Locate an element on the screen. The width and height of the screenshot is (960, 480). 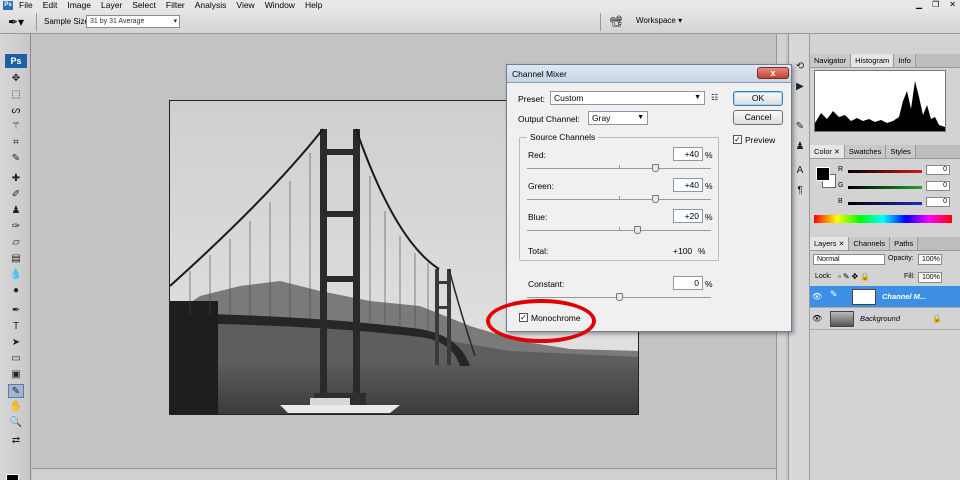
type-tool-icon: T is located at coordinates (16, 327).